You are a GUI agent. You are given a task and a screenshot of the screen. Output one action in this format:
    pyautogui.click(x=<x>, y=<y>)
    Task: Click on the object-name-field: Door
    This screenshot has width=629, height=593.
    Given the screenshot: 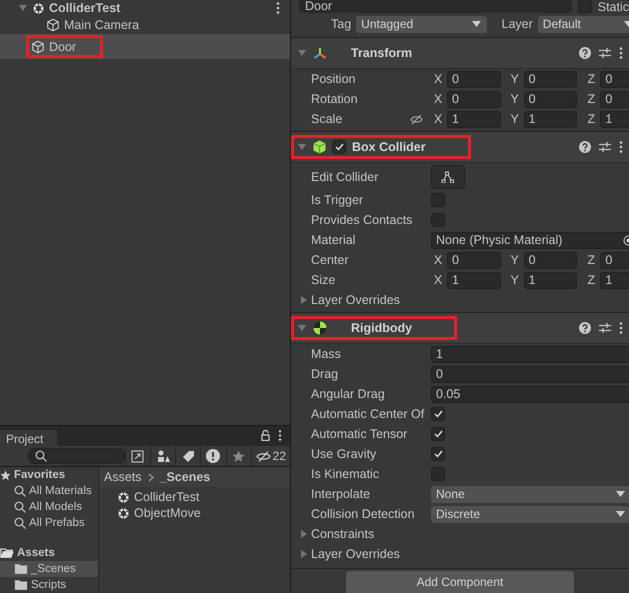 What is the action you would take?
    pyautogui.click(x=435, y=6)
    